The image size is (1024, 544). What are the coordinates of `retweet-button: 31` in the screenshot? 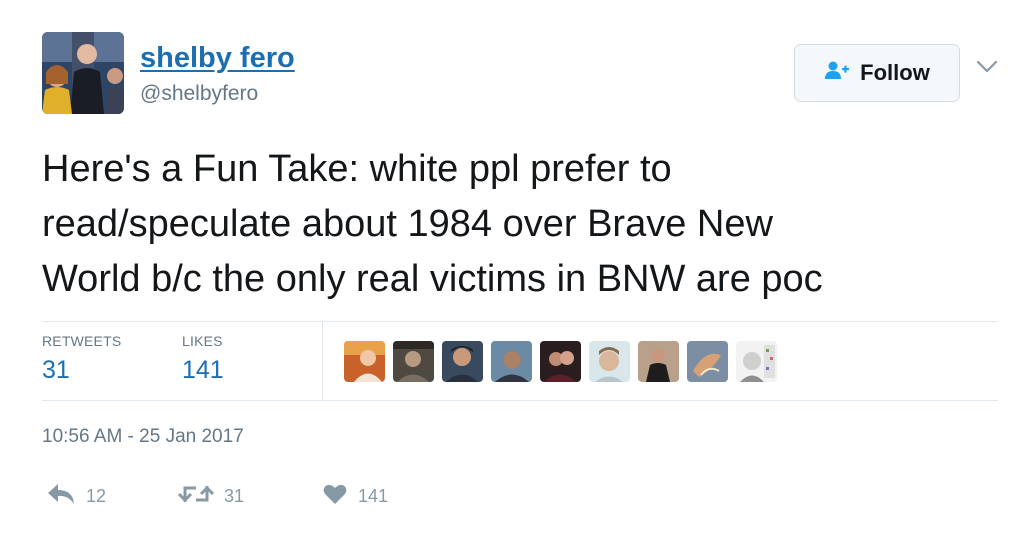 It's located at (211, 496).